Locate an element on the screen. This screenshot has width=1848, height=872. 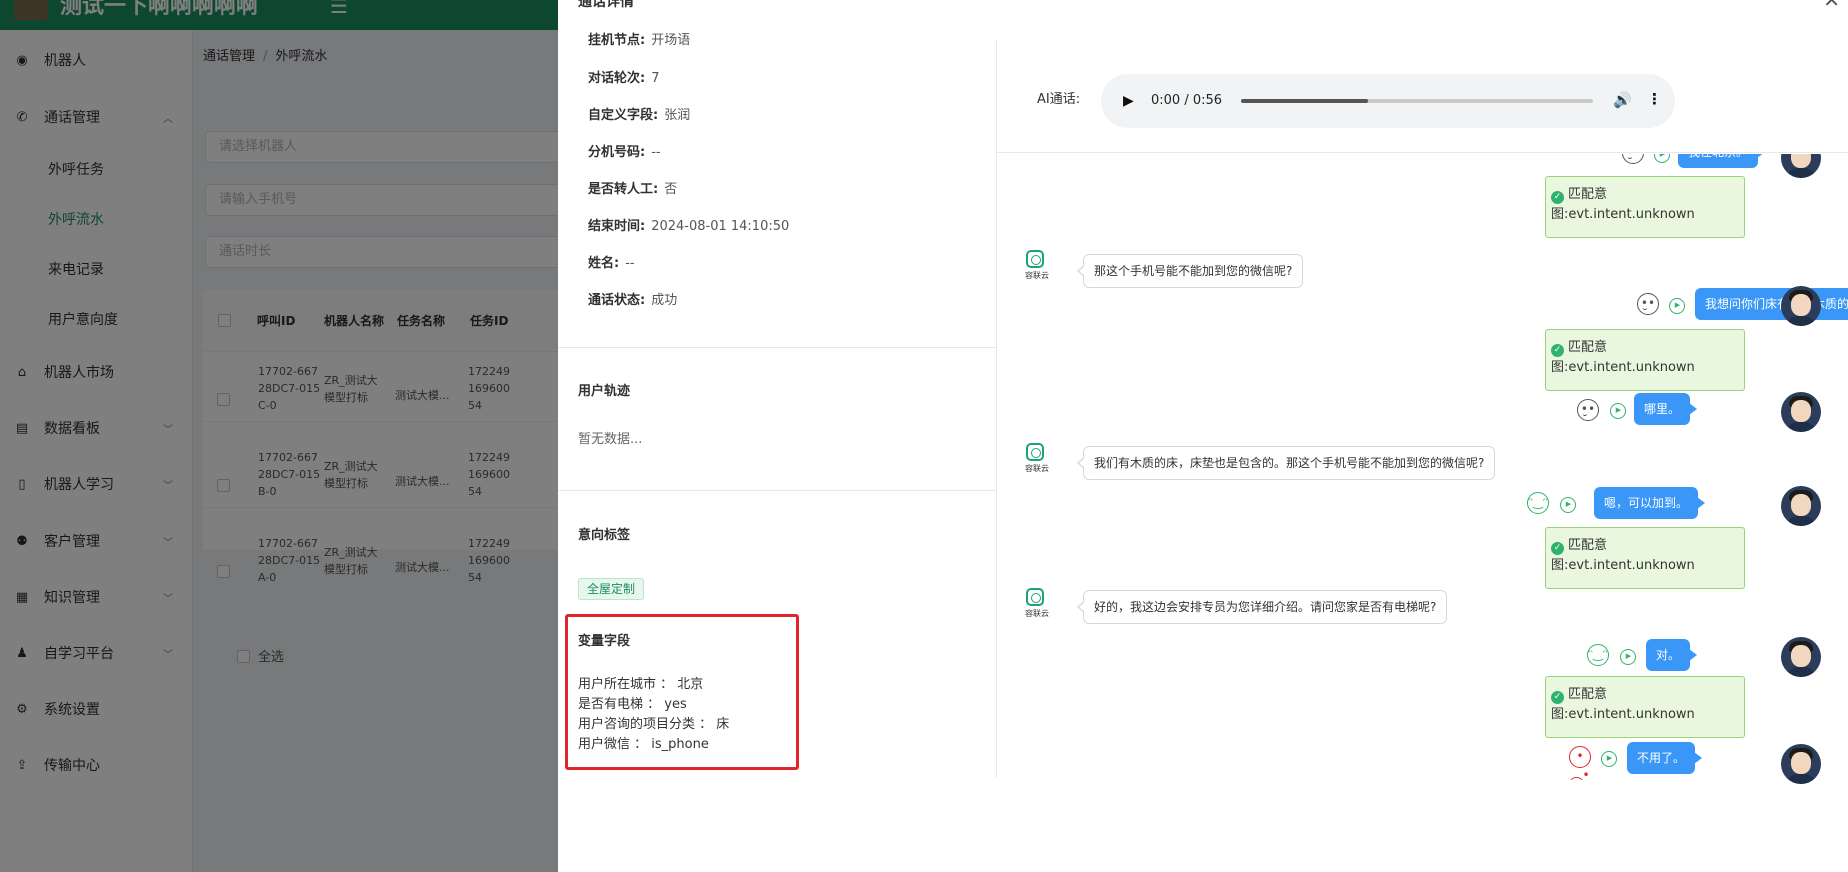
info-extension: 分机号码: -- is located at coordinates (624, 152).